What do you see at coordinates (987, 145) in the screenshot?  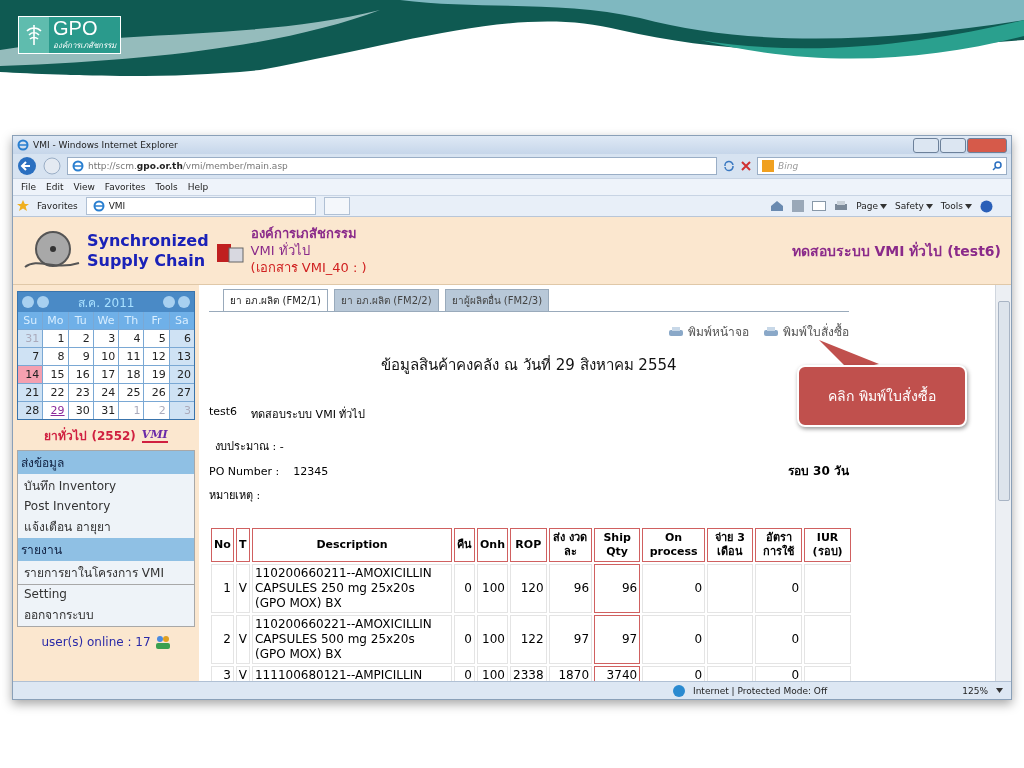 I see `close-button` at bounding box center [987, 145].